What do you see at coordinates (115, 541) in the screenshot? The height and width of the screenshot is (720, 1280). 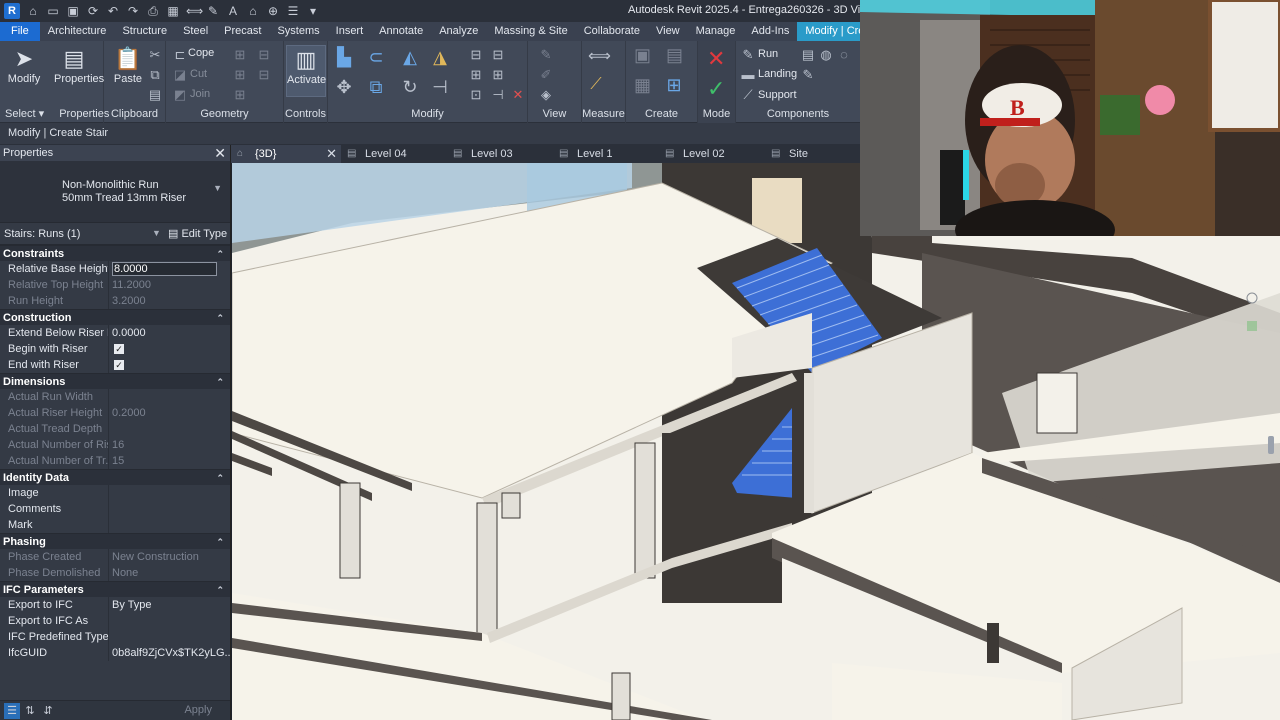 I see `section-phasing: Phasing ⌃` at bounding box center [115, 541].